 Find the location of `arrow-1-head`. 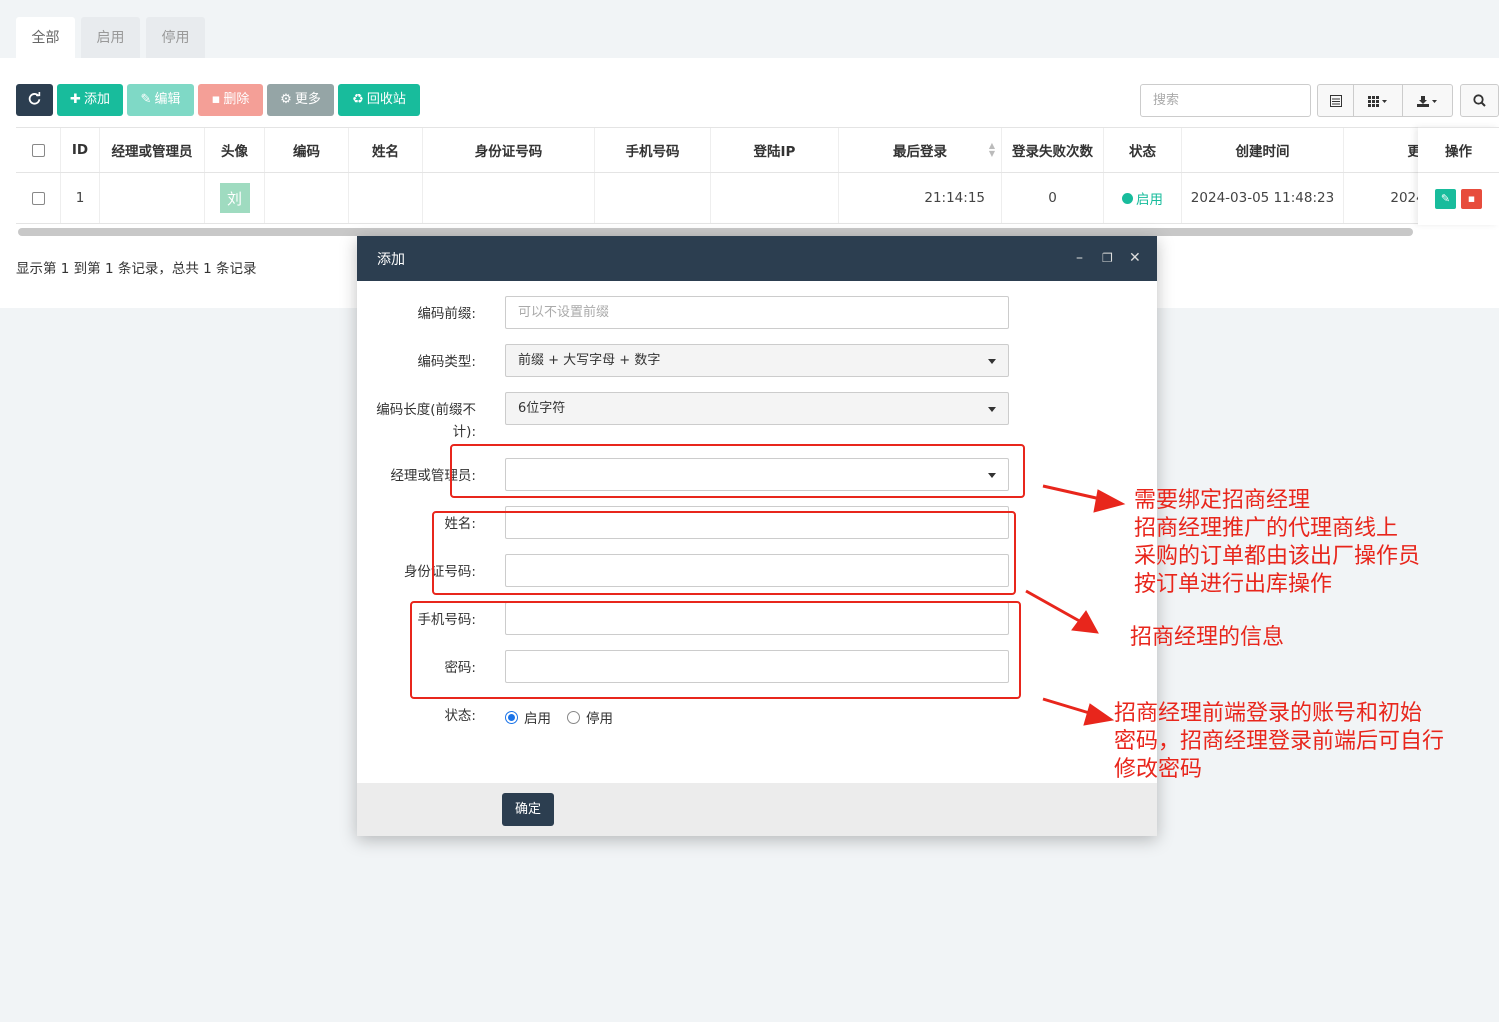

arrow-1-head is located at coordinates (1109, 501).